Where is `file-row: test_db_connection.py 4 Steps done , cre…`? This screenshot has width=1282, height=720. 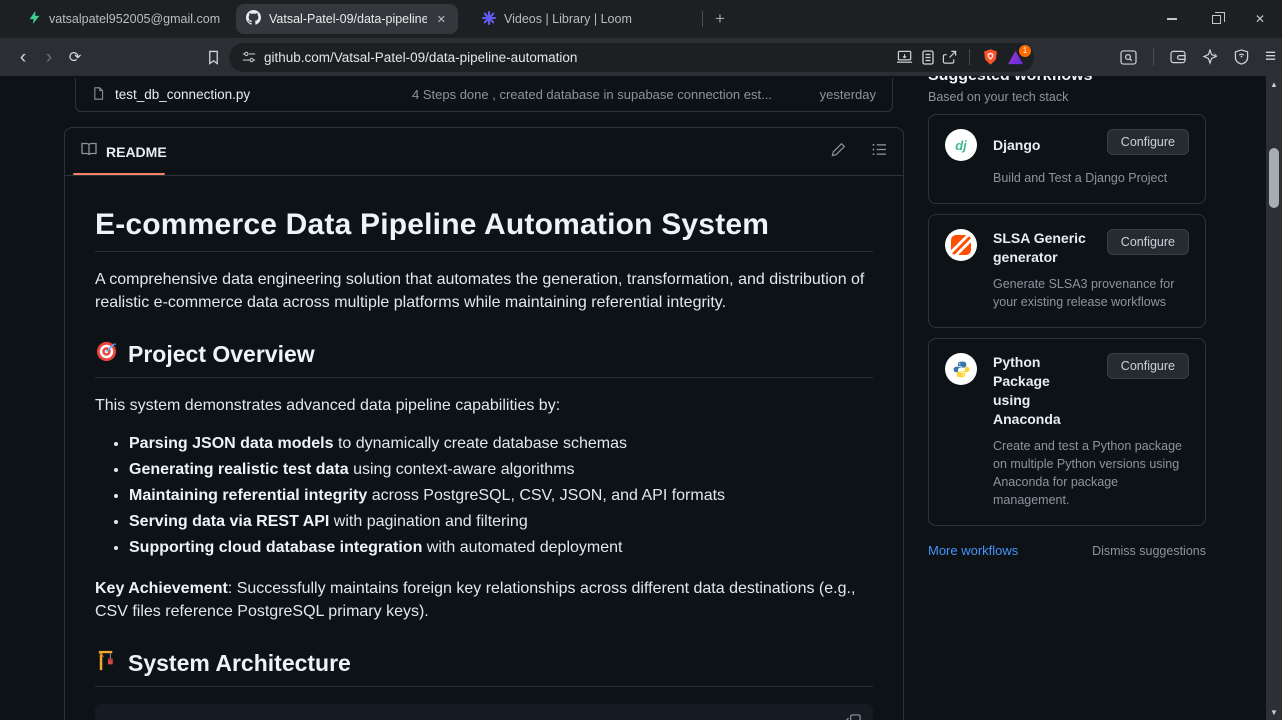
file-row: test_db_connection.py 4 Steps done , cre… is located at coordinates (484, 95).